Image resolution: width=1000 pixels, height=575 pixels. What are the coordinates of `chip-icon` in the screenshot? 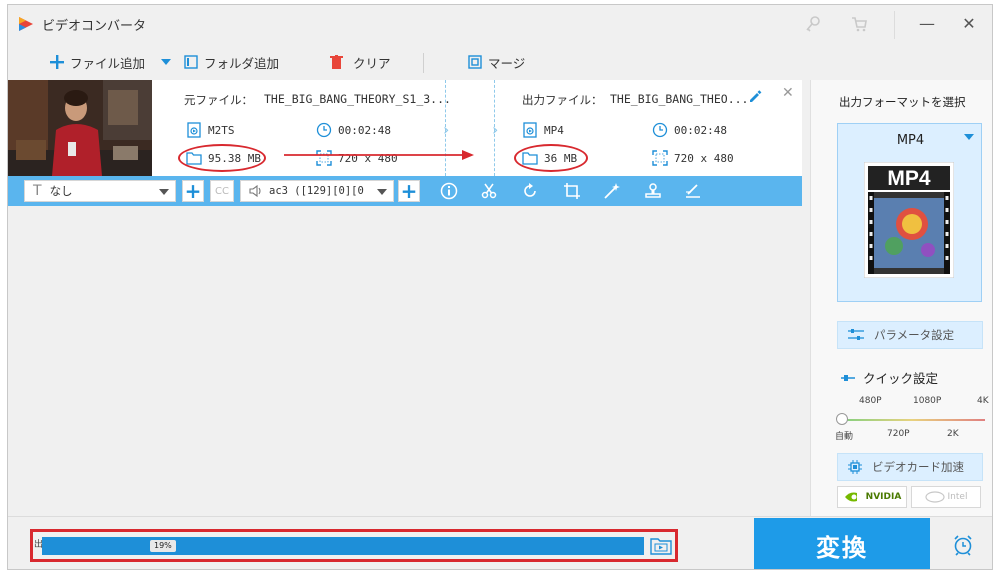 It's located at (855, 467).